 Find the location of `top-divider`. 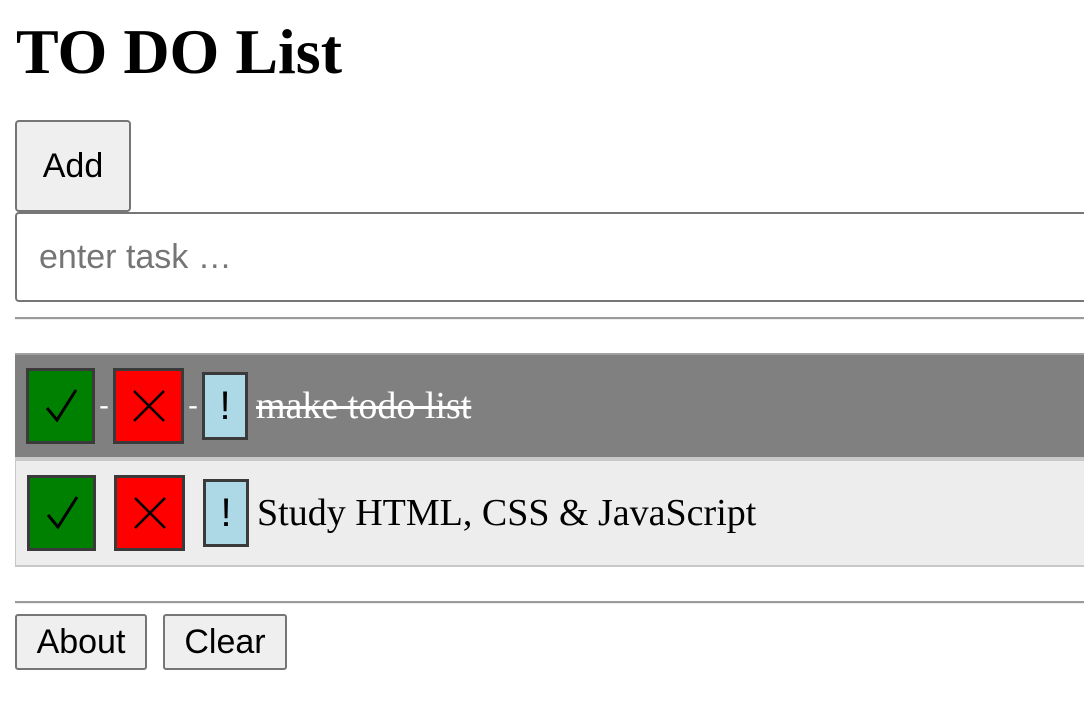

top-divider is located at coordinates (549, 318).